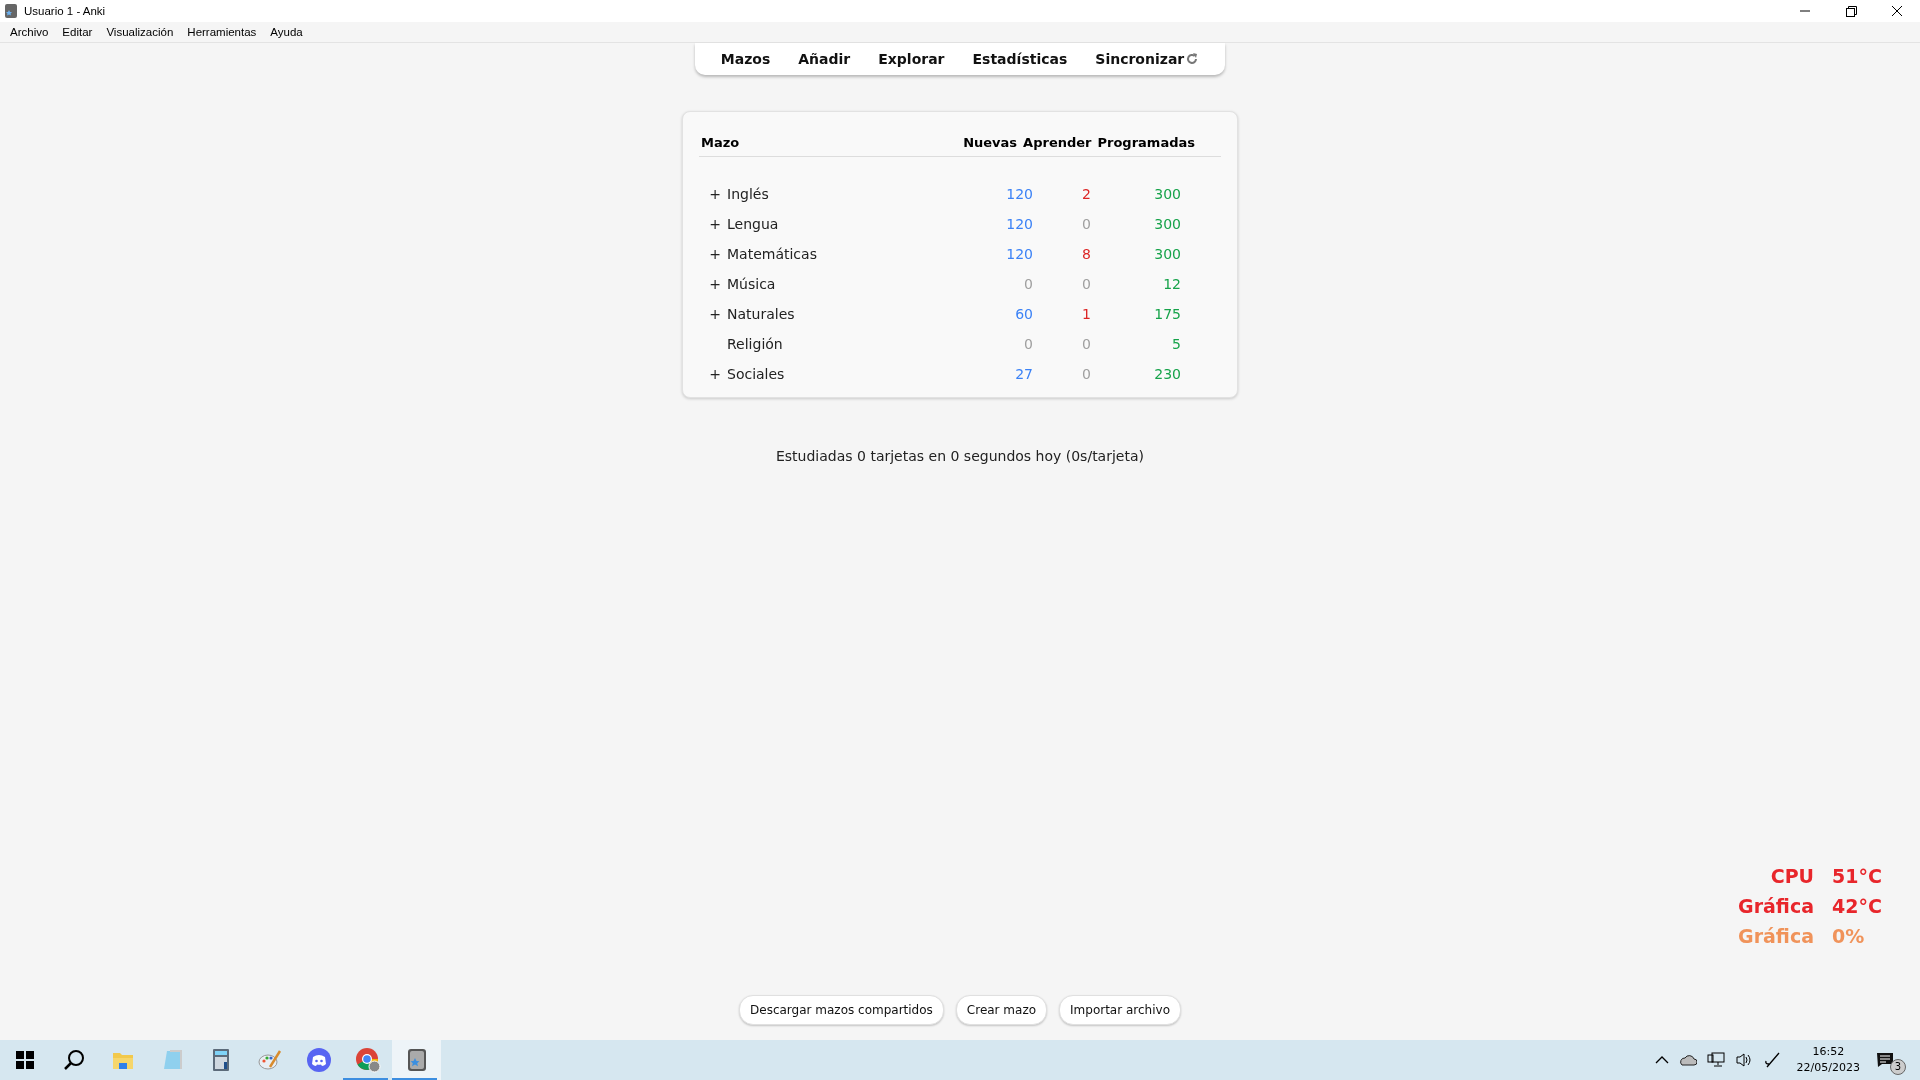 Image resolution: width=1920 pixels, height=1080 pixels. Describe the element at coordinates (1147, 59) in the screenshot. I see `toolbar-button: Sincronizar` at that location.